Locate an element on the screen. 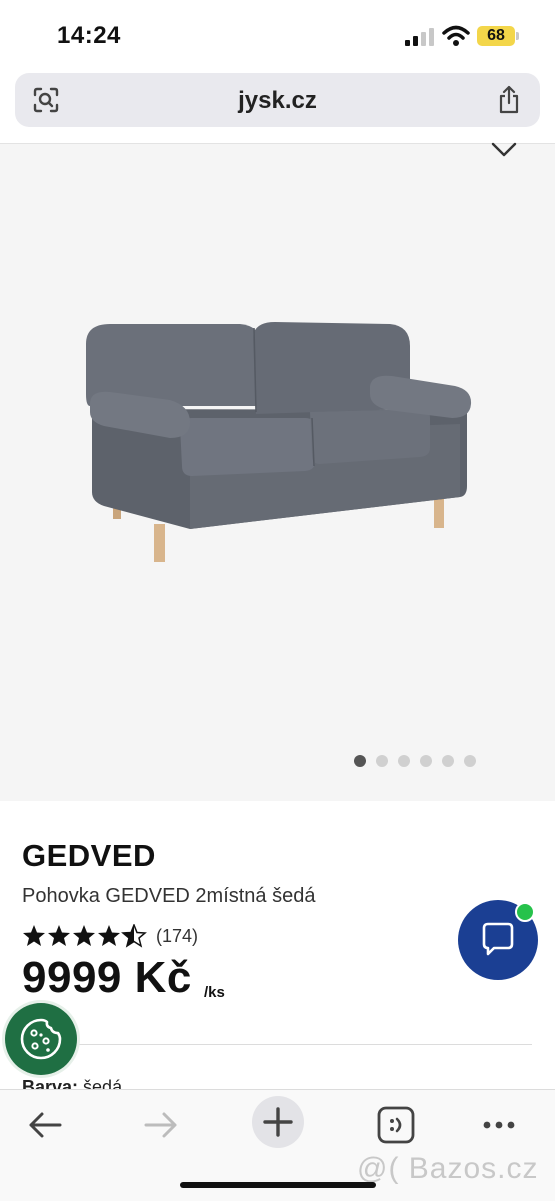  gallery-pagination is located at coordinates (415, 761).